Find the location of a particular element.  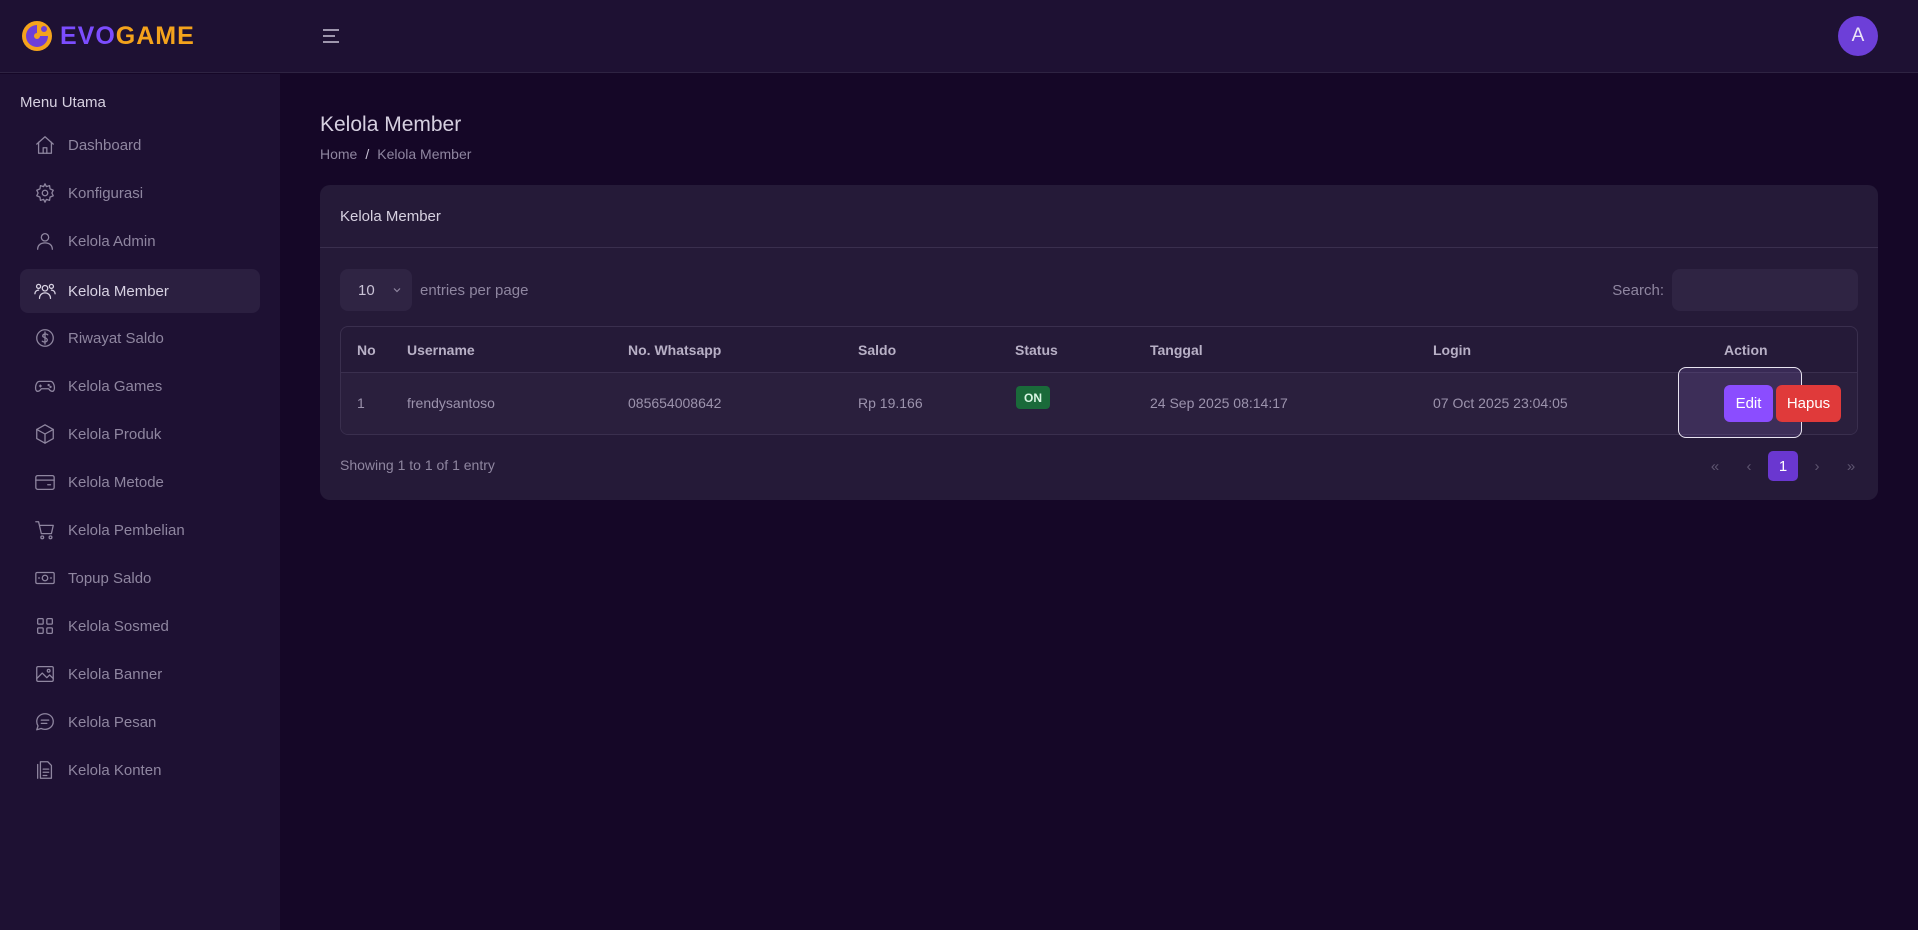

pagination-first-button: « is located at coordinates (1715, 466).